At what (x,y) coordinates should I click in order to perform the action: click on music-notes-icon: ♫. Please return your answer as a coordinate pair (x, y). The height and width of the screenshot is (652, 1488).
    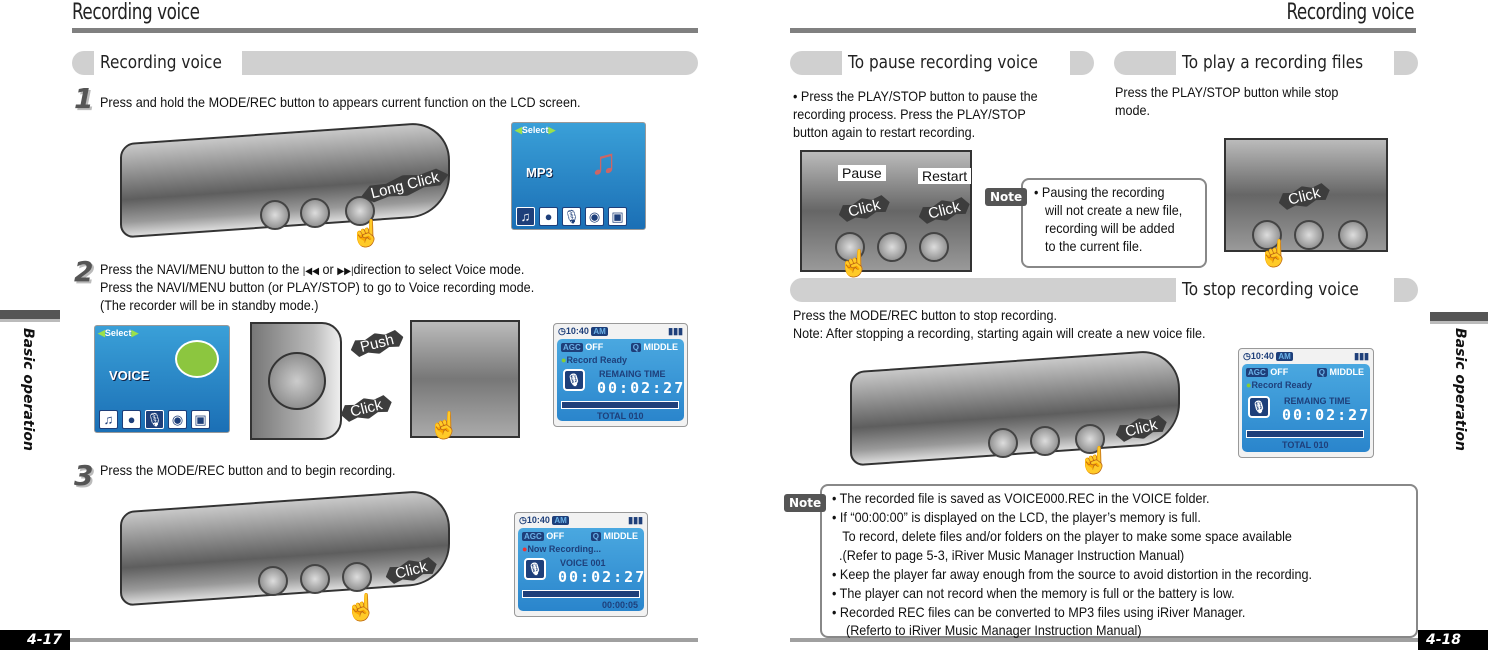
    Looking at the image, I should click on (603, 161).